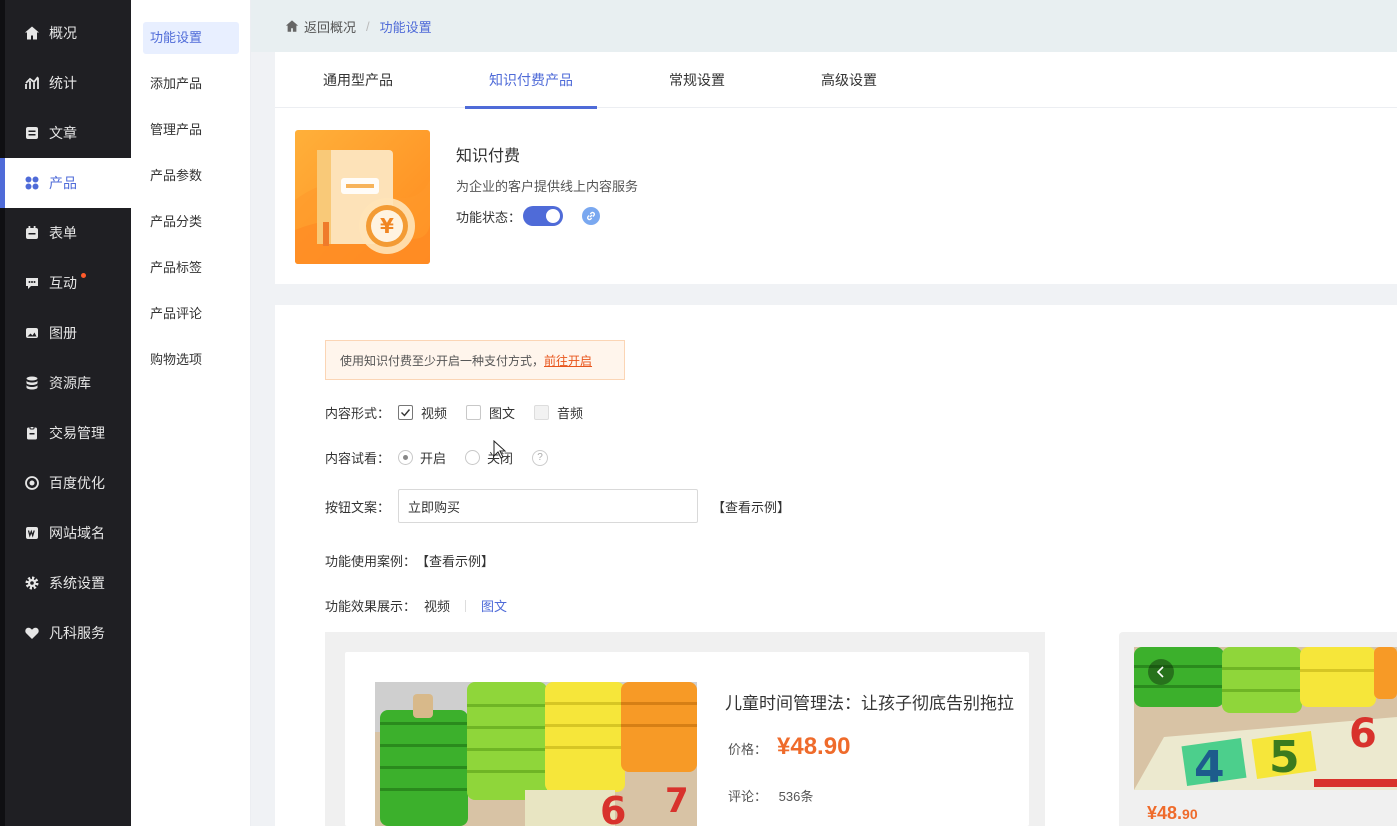 This screenshot has height=826, width=1397. Describe the element at coordinates (191, 130) in the screenshot. I see `submenu-item-manage-products: 管理产品` at that location.